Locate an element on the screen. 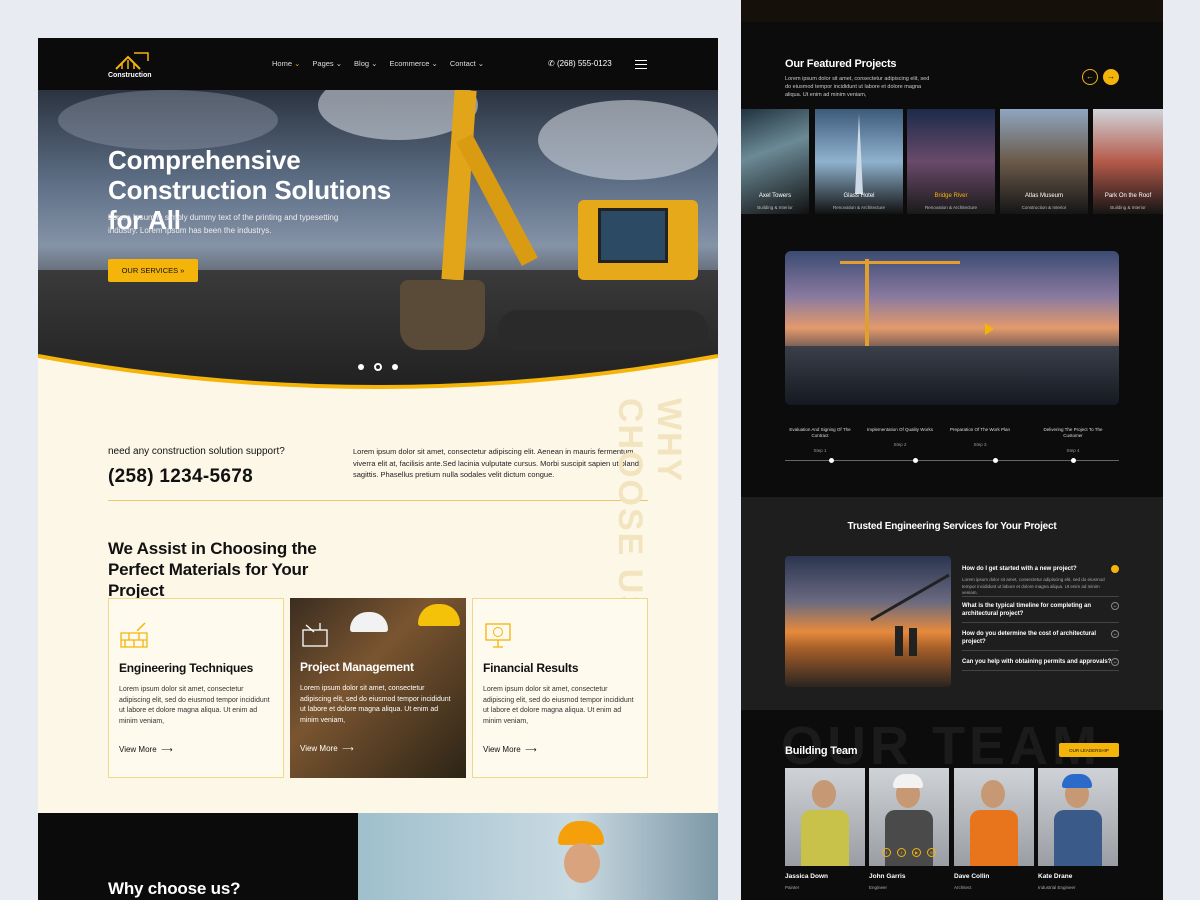 The width and height of the screenshot is (1200, 900). youtube-icon: ▶ is located at coordinates (916, 852).